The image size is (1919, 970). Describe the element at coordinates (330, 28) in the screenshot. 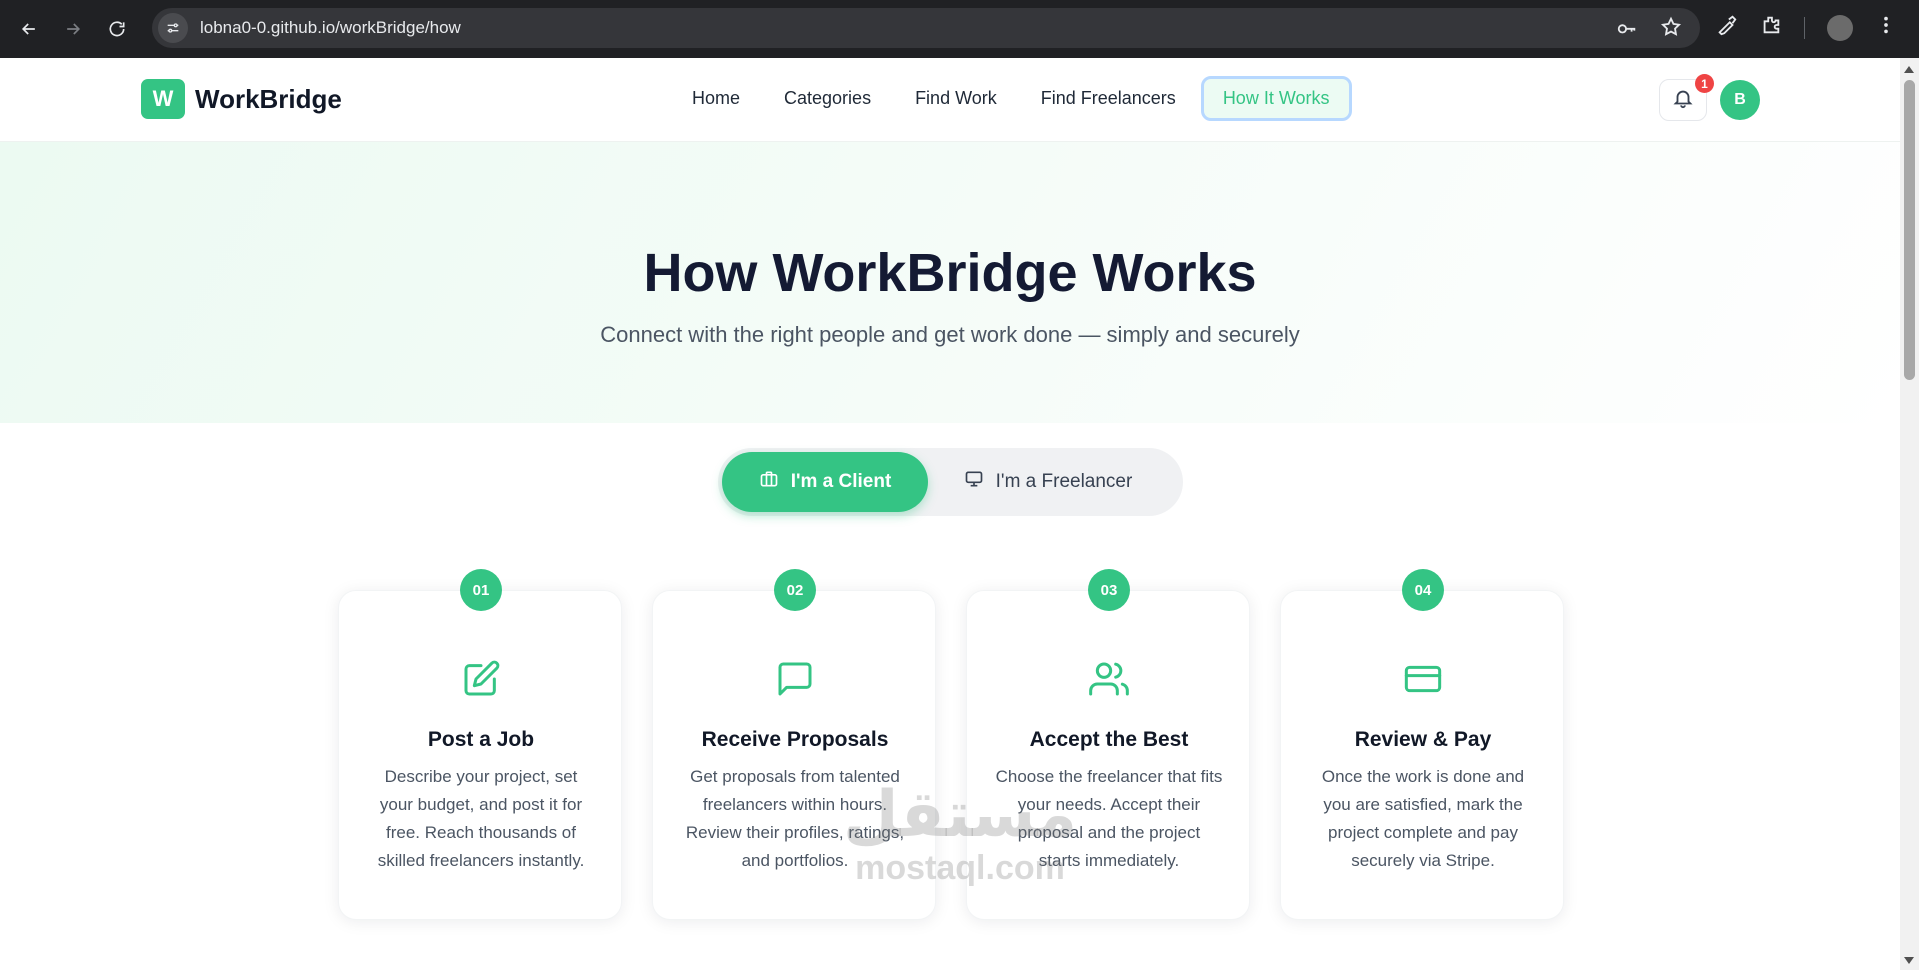

I see `url-text: lobna0-0.github.io/workBridge/how` at that location.